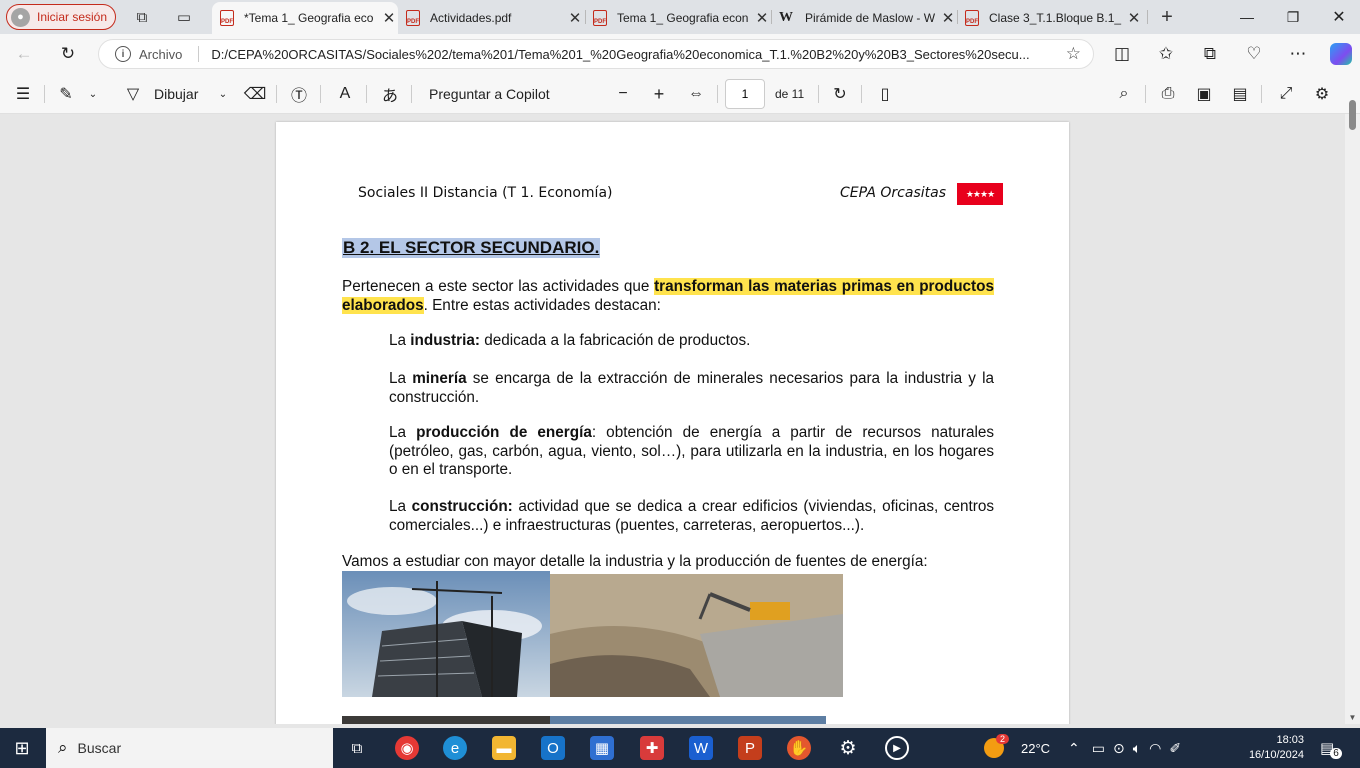 The width and height of the screenshot is (1360, 768). I want to click on draw-button: Dibujar, so click(176, 94).